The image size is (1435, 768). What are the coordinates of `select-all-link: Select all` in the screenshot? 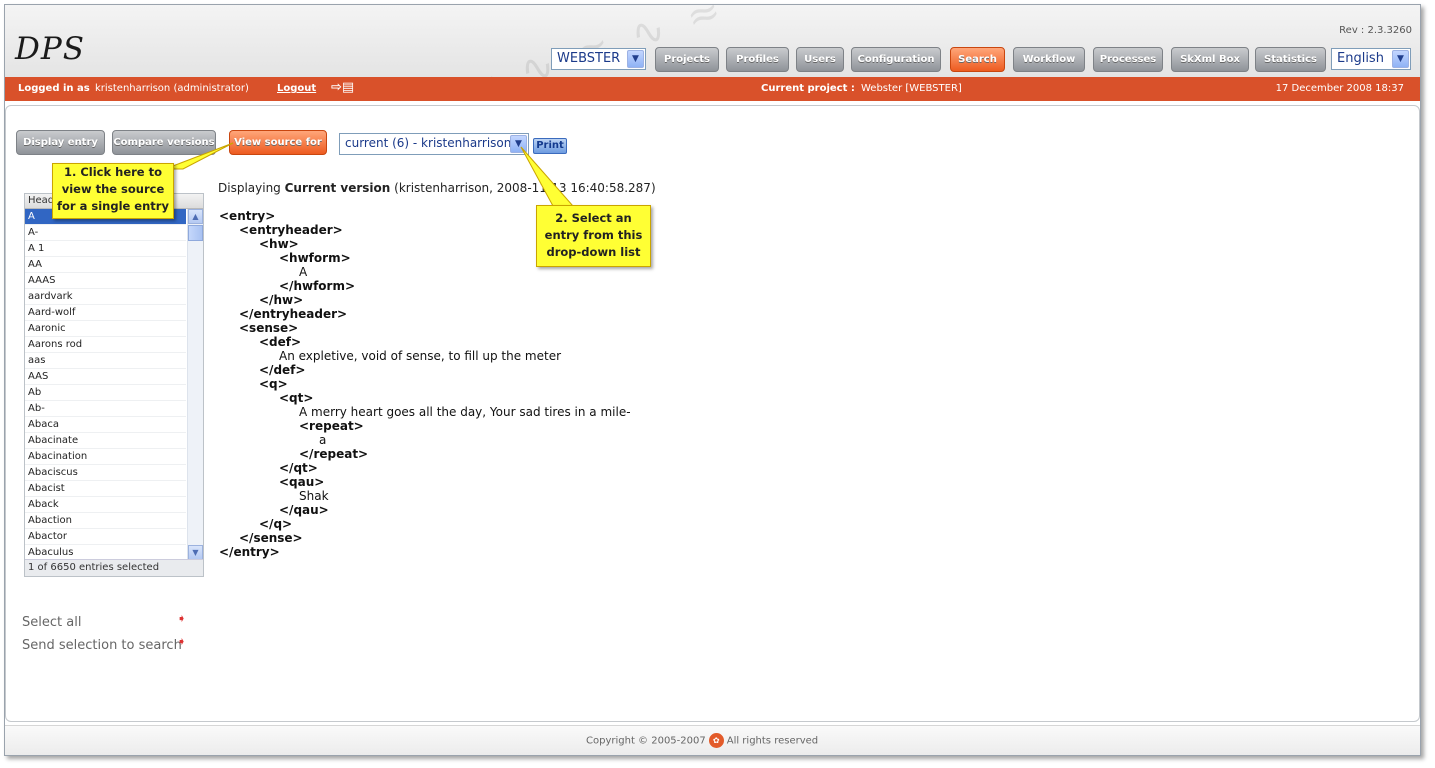 It's located at (51, 622).